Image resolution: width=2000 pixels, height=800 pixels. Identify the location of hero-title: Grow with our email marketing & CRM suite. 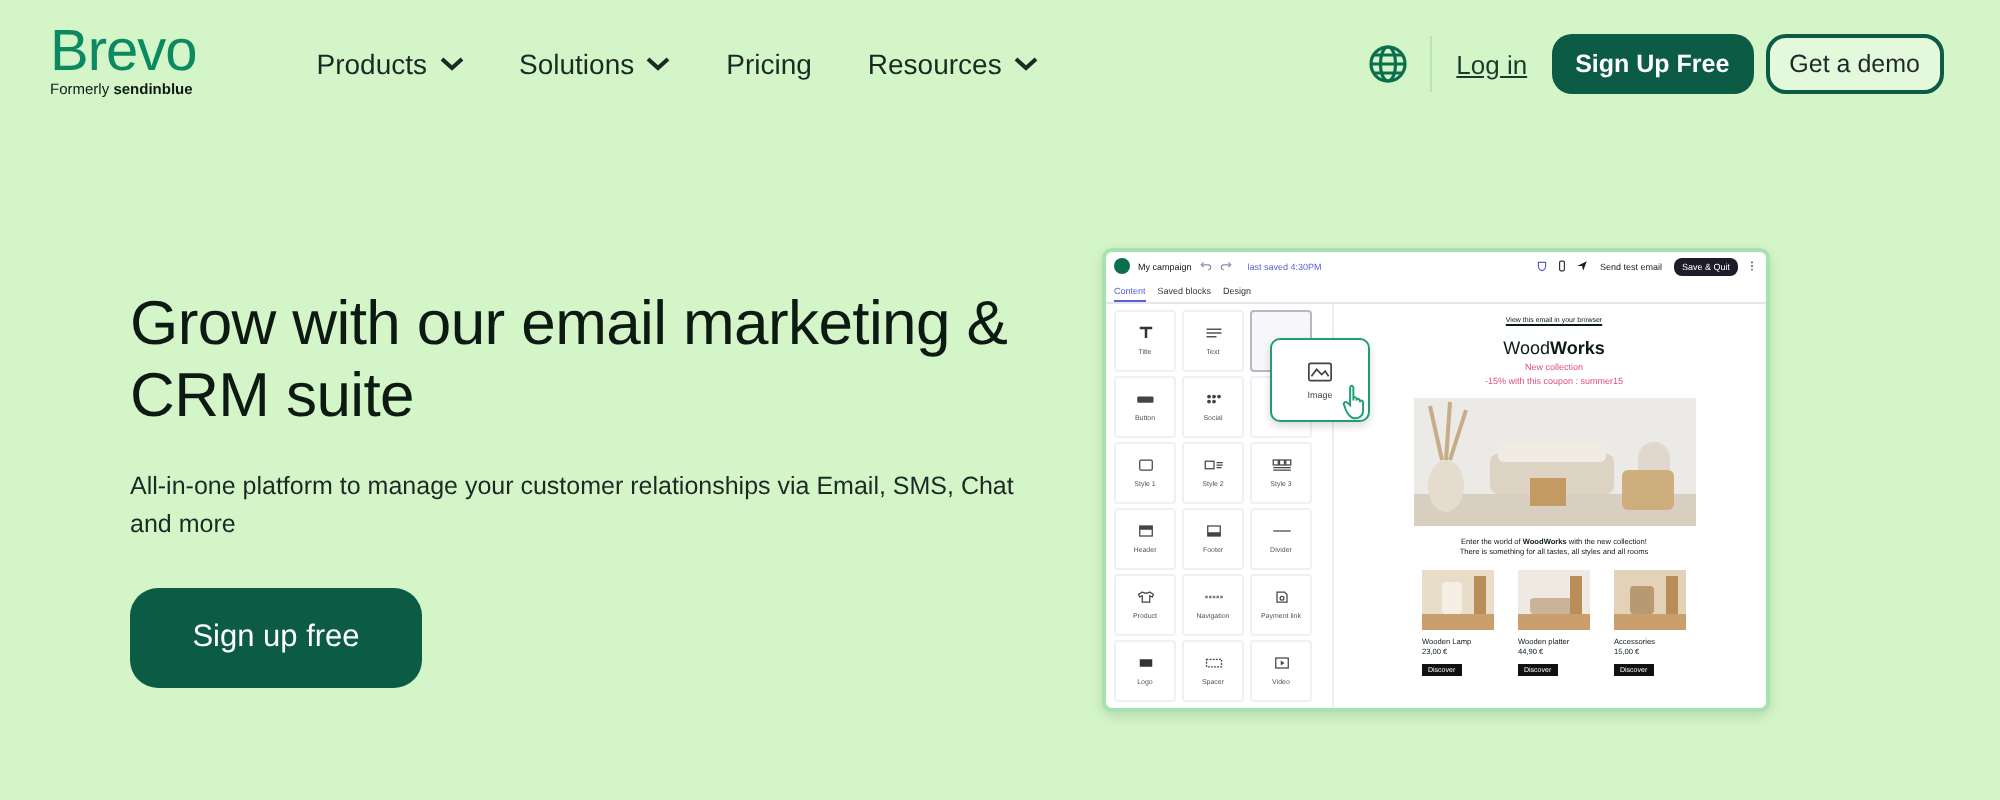
(570, 360).